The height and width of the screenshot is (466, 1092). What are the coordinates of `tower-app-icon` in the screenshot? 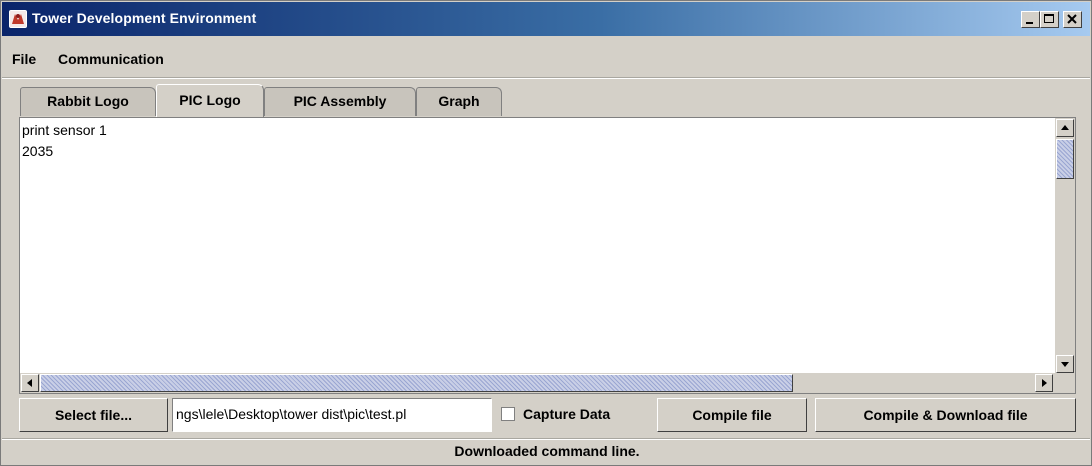 It's located at (18, 19).